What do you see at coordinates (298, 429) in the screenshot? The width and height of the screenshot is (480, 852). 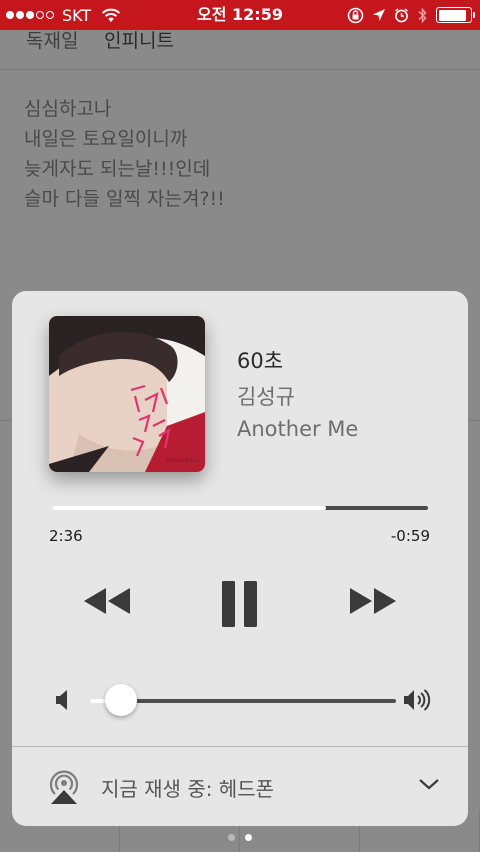 I see `track-album: Another Me` at bounding box center [298, 429].